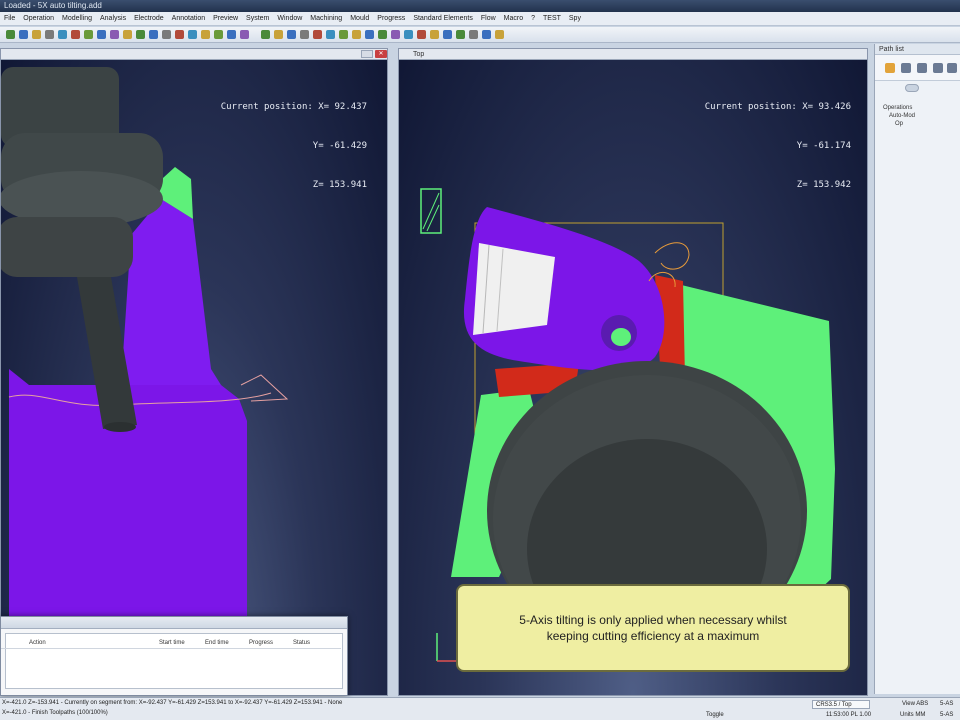 The height and width of the screenshot is (720, 960). Describe the element at coordinates (915, 704) in the screenshot. I see `view-mode: View ABS` at that location.